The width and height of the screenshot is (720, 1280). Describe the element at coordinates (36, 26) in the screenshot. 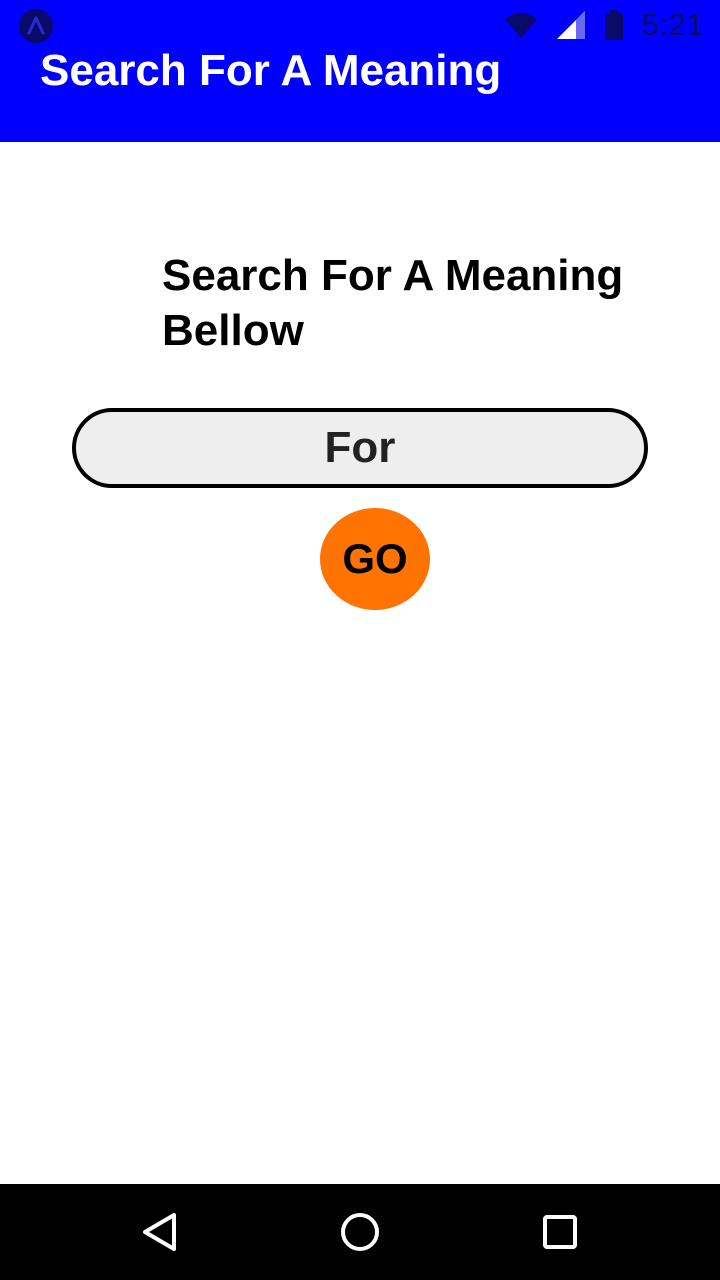

I see `app-notification-icon` at that location.